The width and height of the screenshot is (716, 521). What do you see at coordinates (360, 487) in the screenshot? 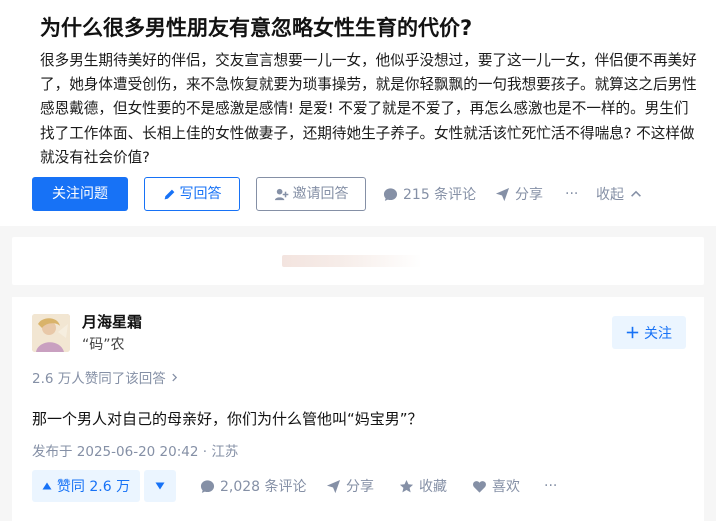
I see `answer-share-label: 分享` at bounding box center [360, 487].